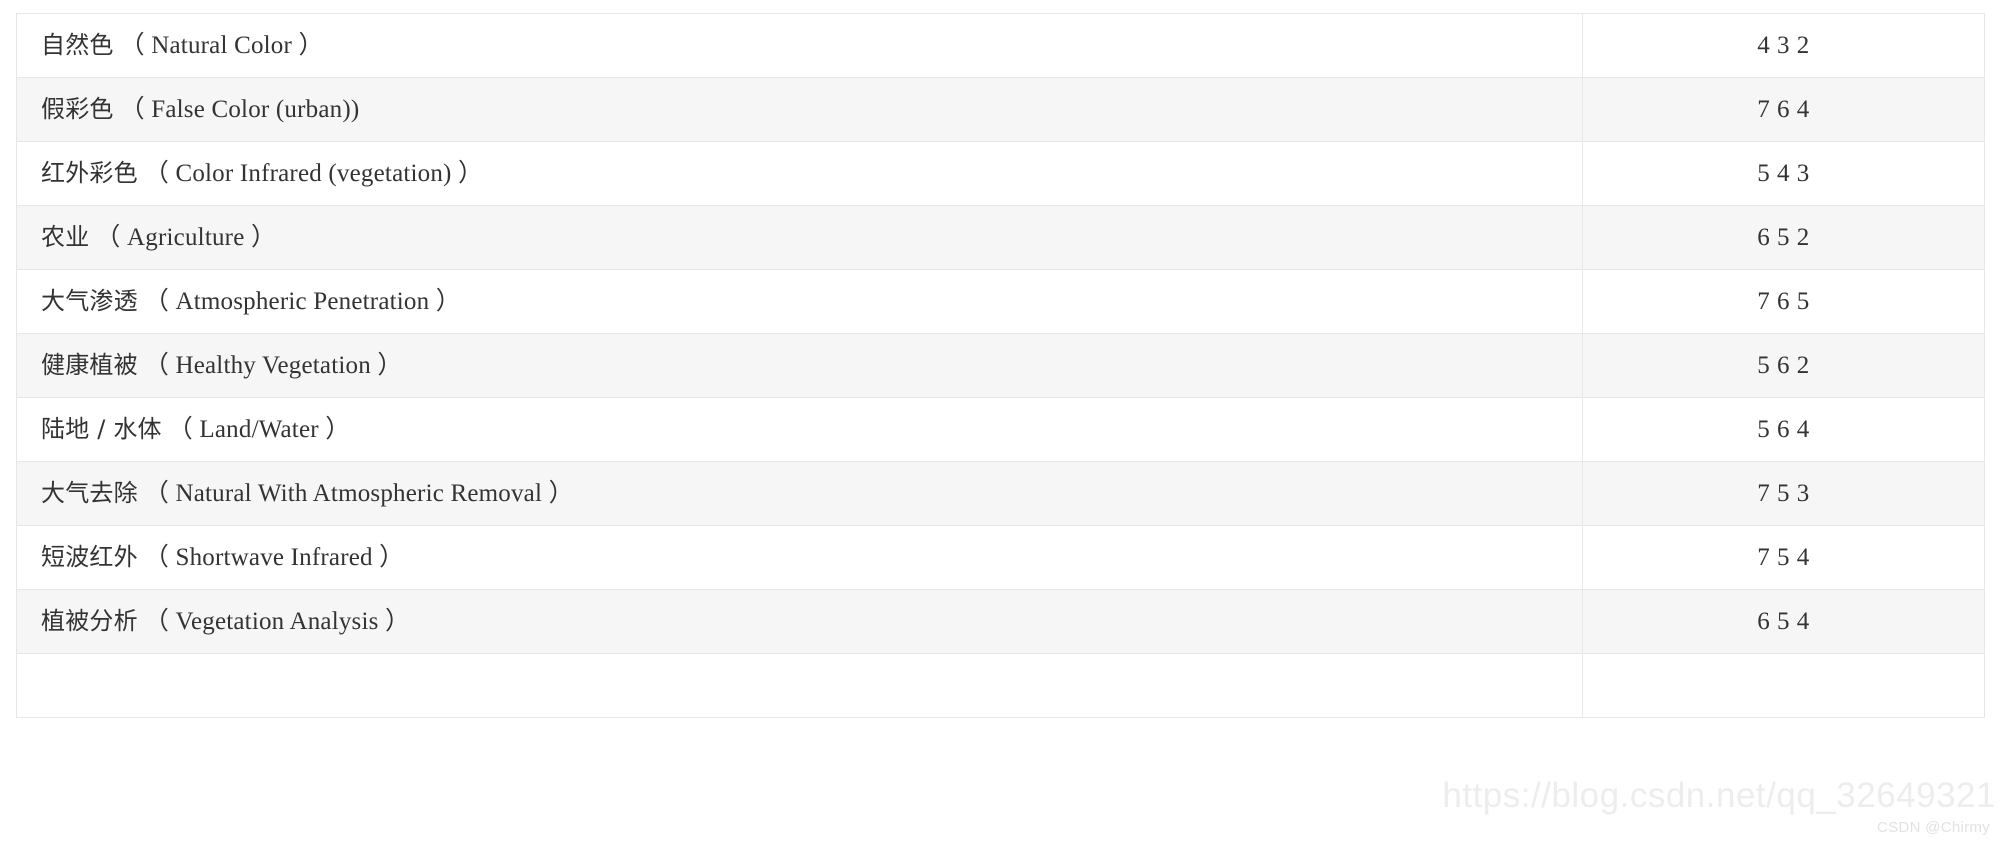 The height and width of the screenshot is (850, 2000). I want to click on cell-combination-name: 陆地 / 水体（ Land/Water ）, so click(799, 429).